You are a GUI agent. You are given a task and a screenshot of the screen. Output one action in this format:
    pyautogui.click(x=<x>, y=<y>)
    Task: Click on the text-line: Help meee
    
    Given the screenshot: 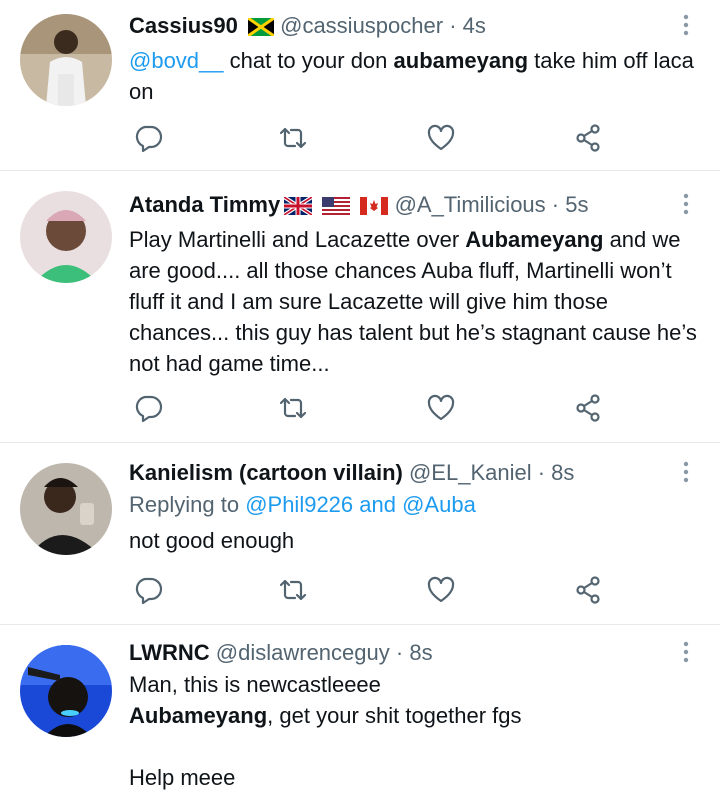 What is the action you would take?
    pyautogui.click(x=182, y=777)
    